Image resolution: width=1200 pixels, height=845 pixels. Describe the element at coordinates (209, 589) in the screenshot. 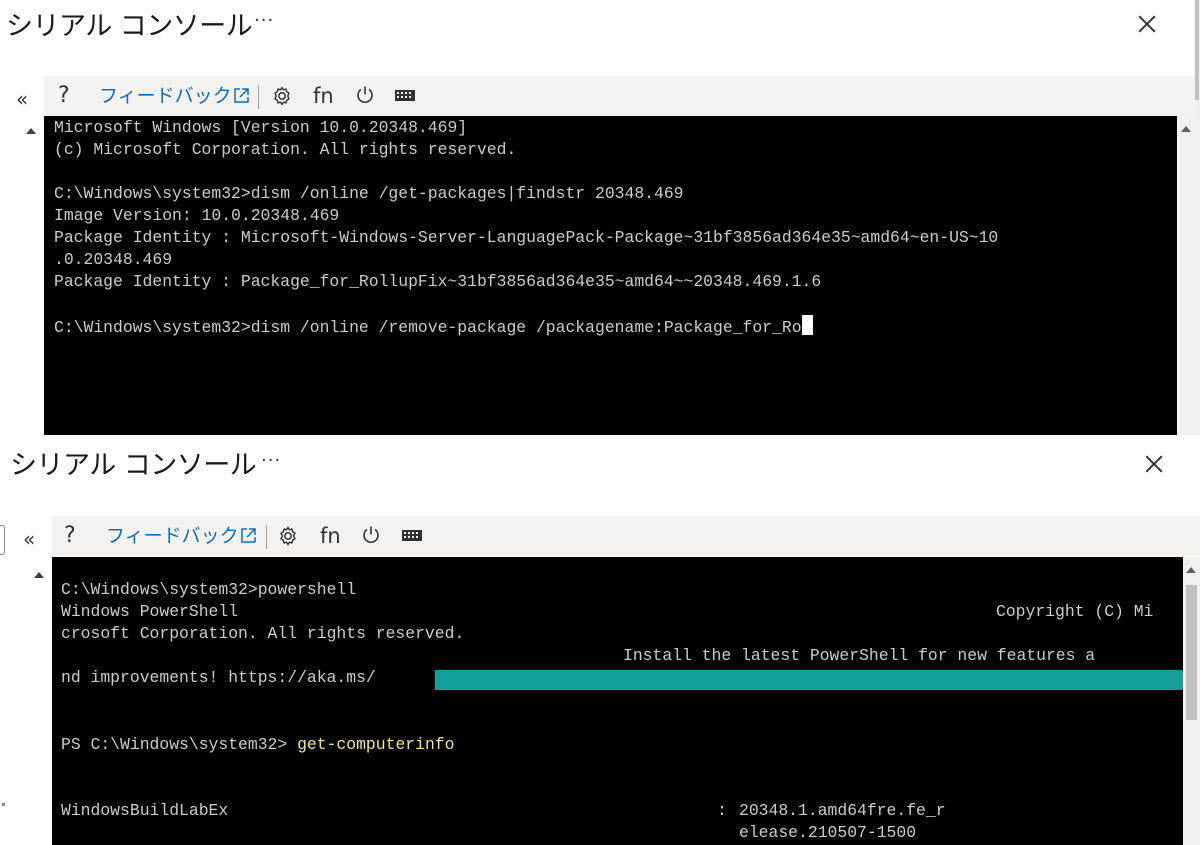

I see `terminal-line: C:\Windows\system32>powershell` at that location.